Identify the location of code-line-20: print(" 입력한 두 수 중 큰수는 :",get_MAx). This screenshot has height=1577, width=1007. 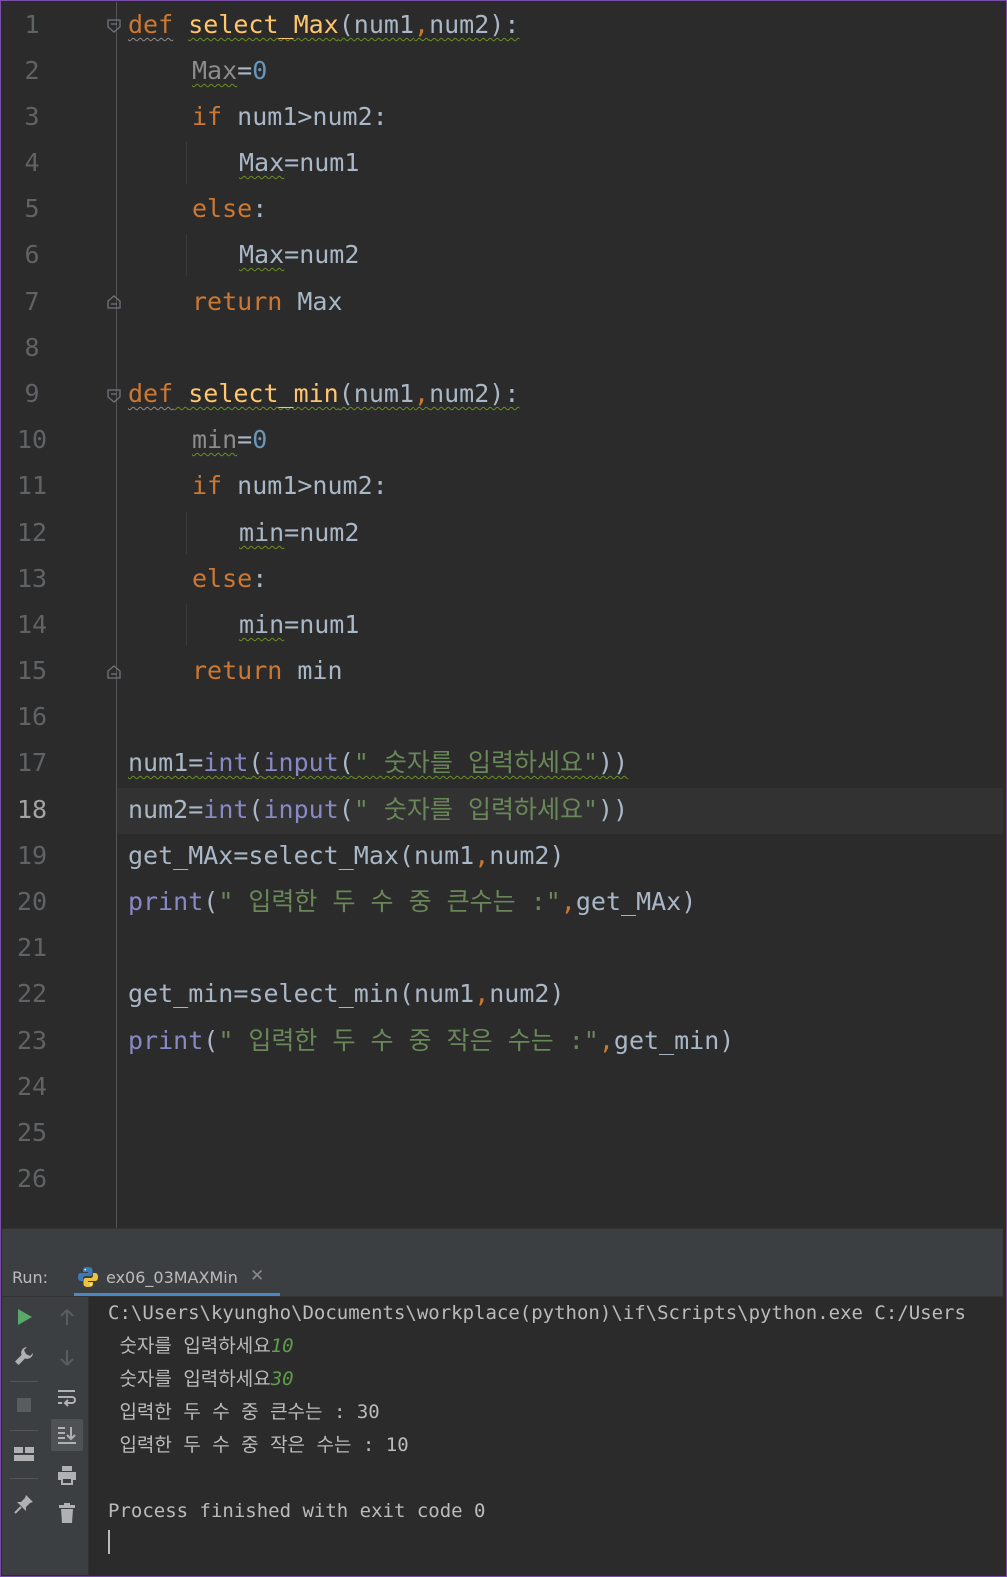
(412, 902).